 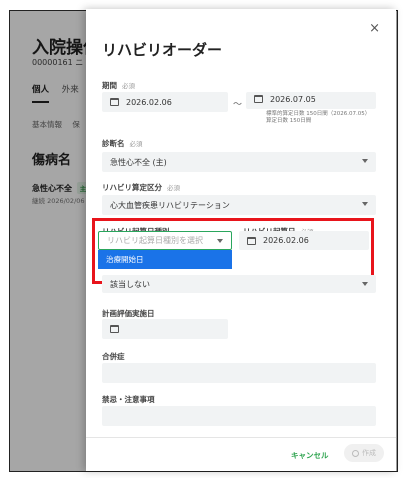 What do you see at coordinates (138, 162) in the screenshot?
I see `diagnosis-name-value: 急性心不全 (主)` at bounding box center [138, 162].